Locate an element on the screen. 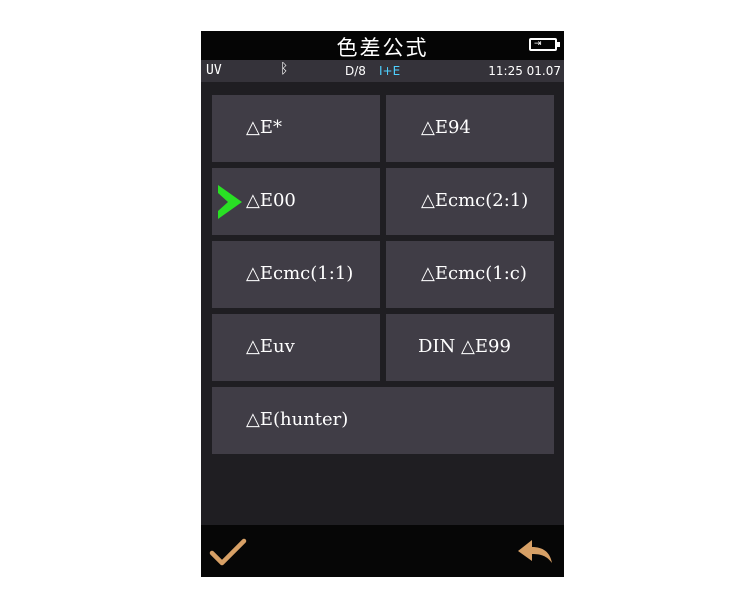 This screenshot has height=600, width=738. geometry-indicator: D/8 is located at coordinates (355, 71).